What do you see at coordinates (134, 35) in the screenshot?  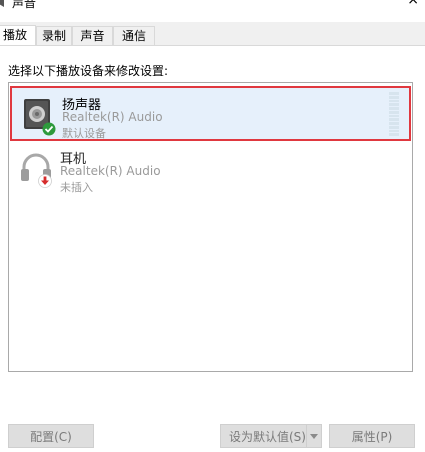 I see `tab-communications: 通信` at bounding box center [134, 35].